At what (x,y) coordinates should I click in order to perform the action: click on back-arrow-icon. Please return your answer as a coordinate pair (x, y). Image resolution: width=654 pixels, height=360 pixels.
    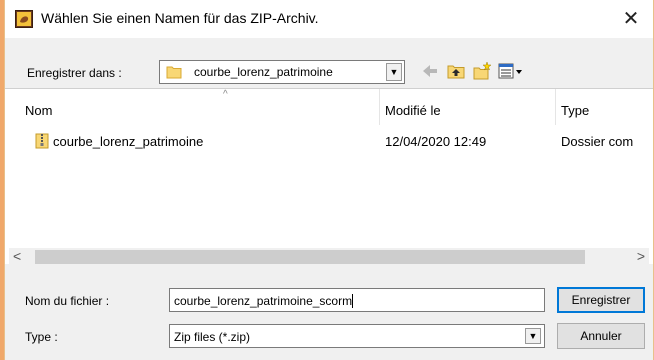
    Looking at the image, I should click on (430, 71).